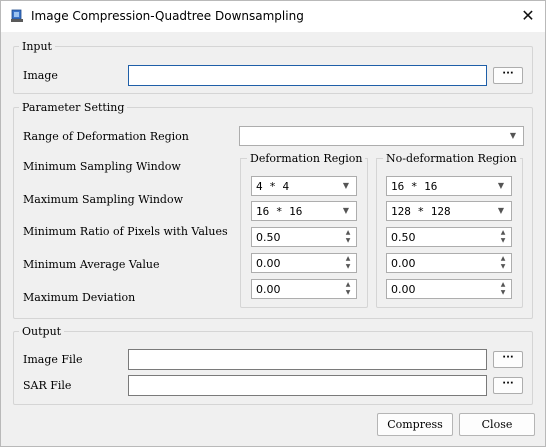 The width and height of the screenshot is (546, 447). I want to click on compress-button: Compress, so click(415, 424).